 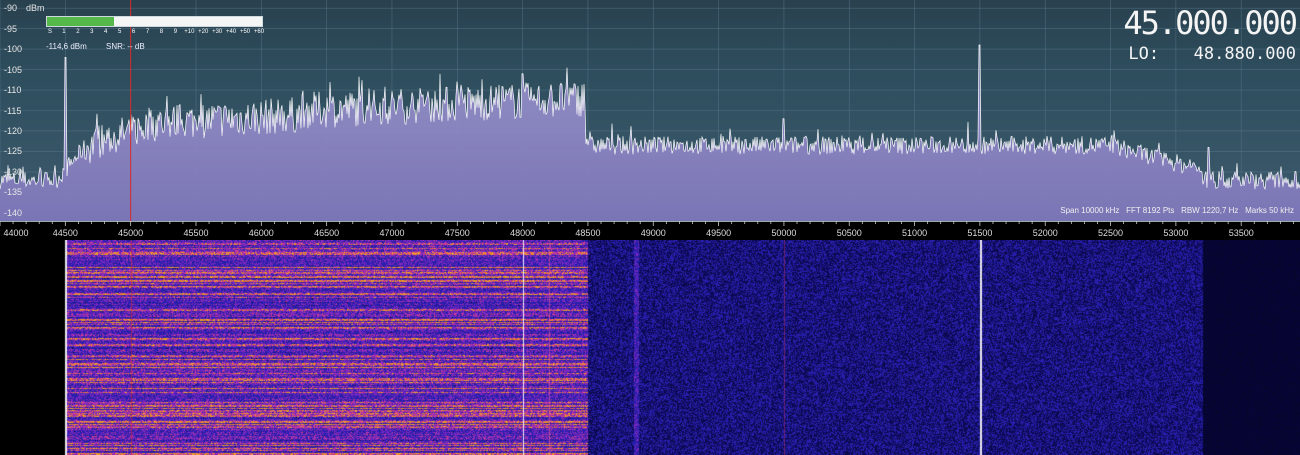 I want to click on frequency-tick-label: 49000, so click(x=653, y=233).